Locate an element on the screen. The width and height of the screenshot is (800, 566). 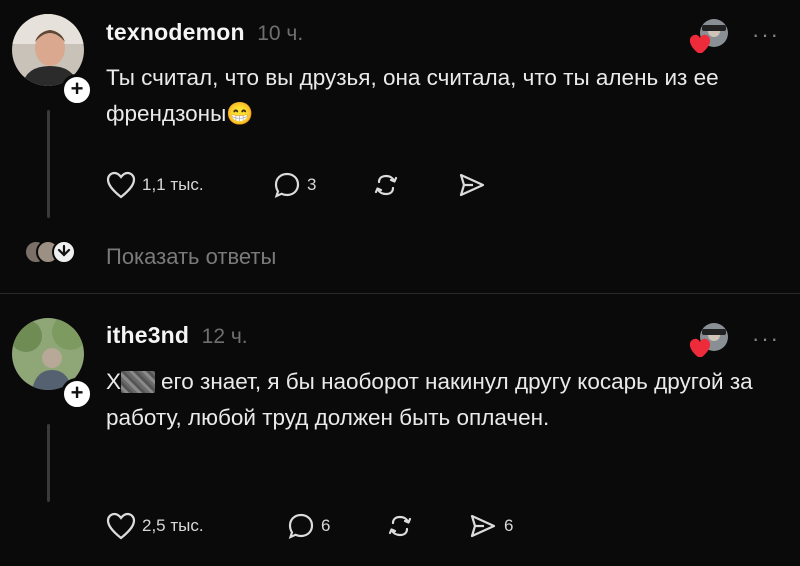
comment-header: texnodemon 10 ч. is located at coordinates (204, 32).